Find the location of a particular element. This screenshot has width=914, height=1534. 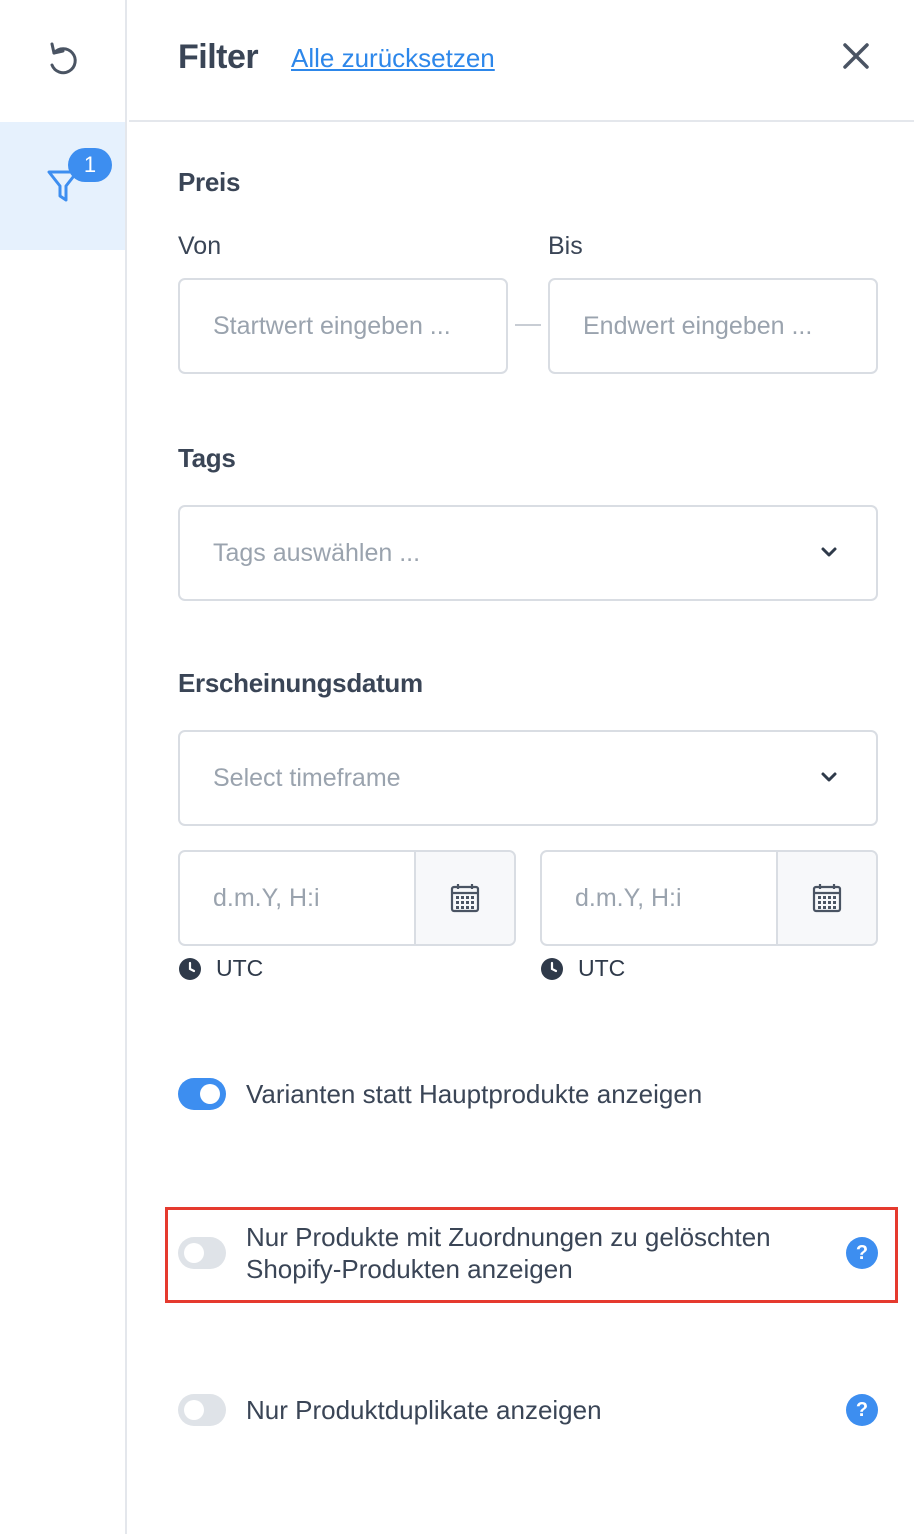

variants-toggle-label: Varianten statt Hauptprodukte anzeigen is located at coordinates (474, 1094).